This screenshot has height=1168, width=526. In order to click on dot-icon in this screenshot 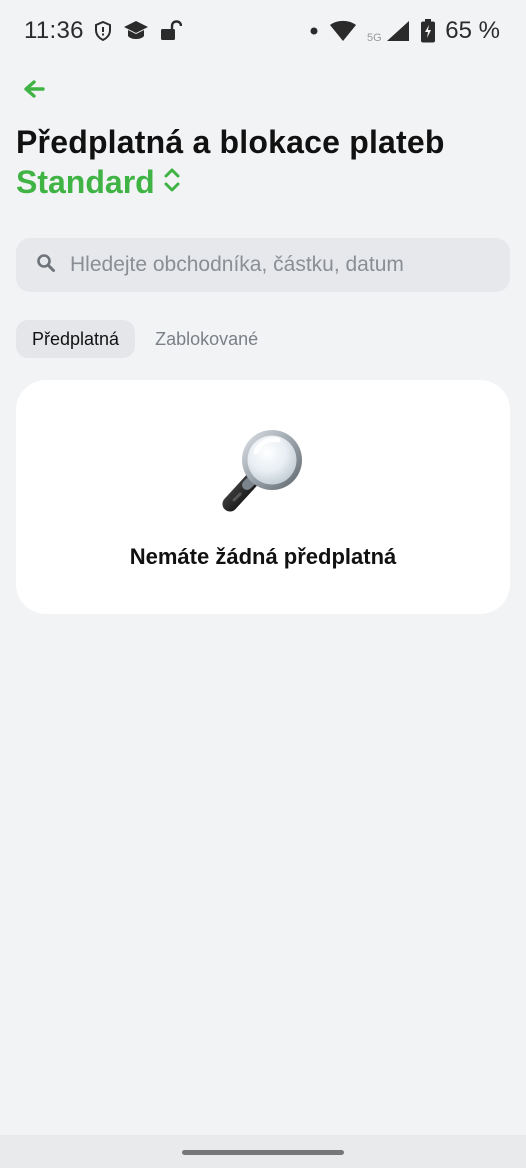, I will do `click(314, 31)`.